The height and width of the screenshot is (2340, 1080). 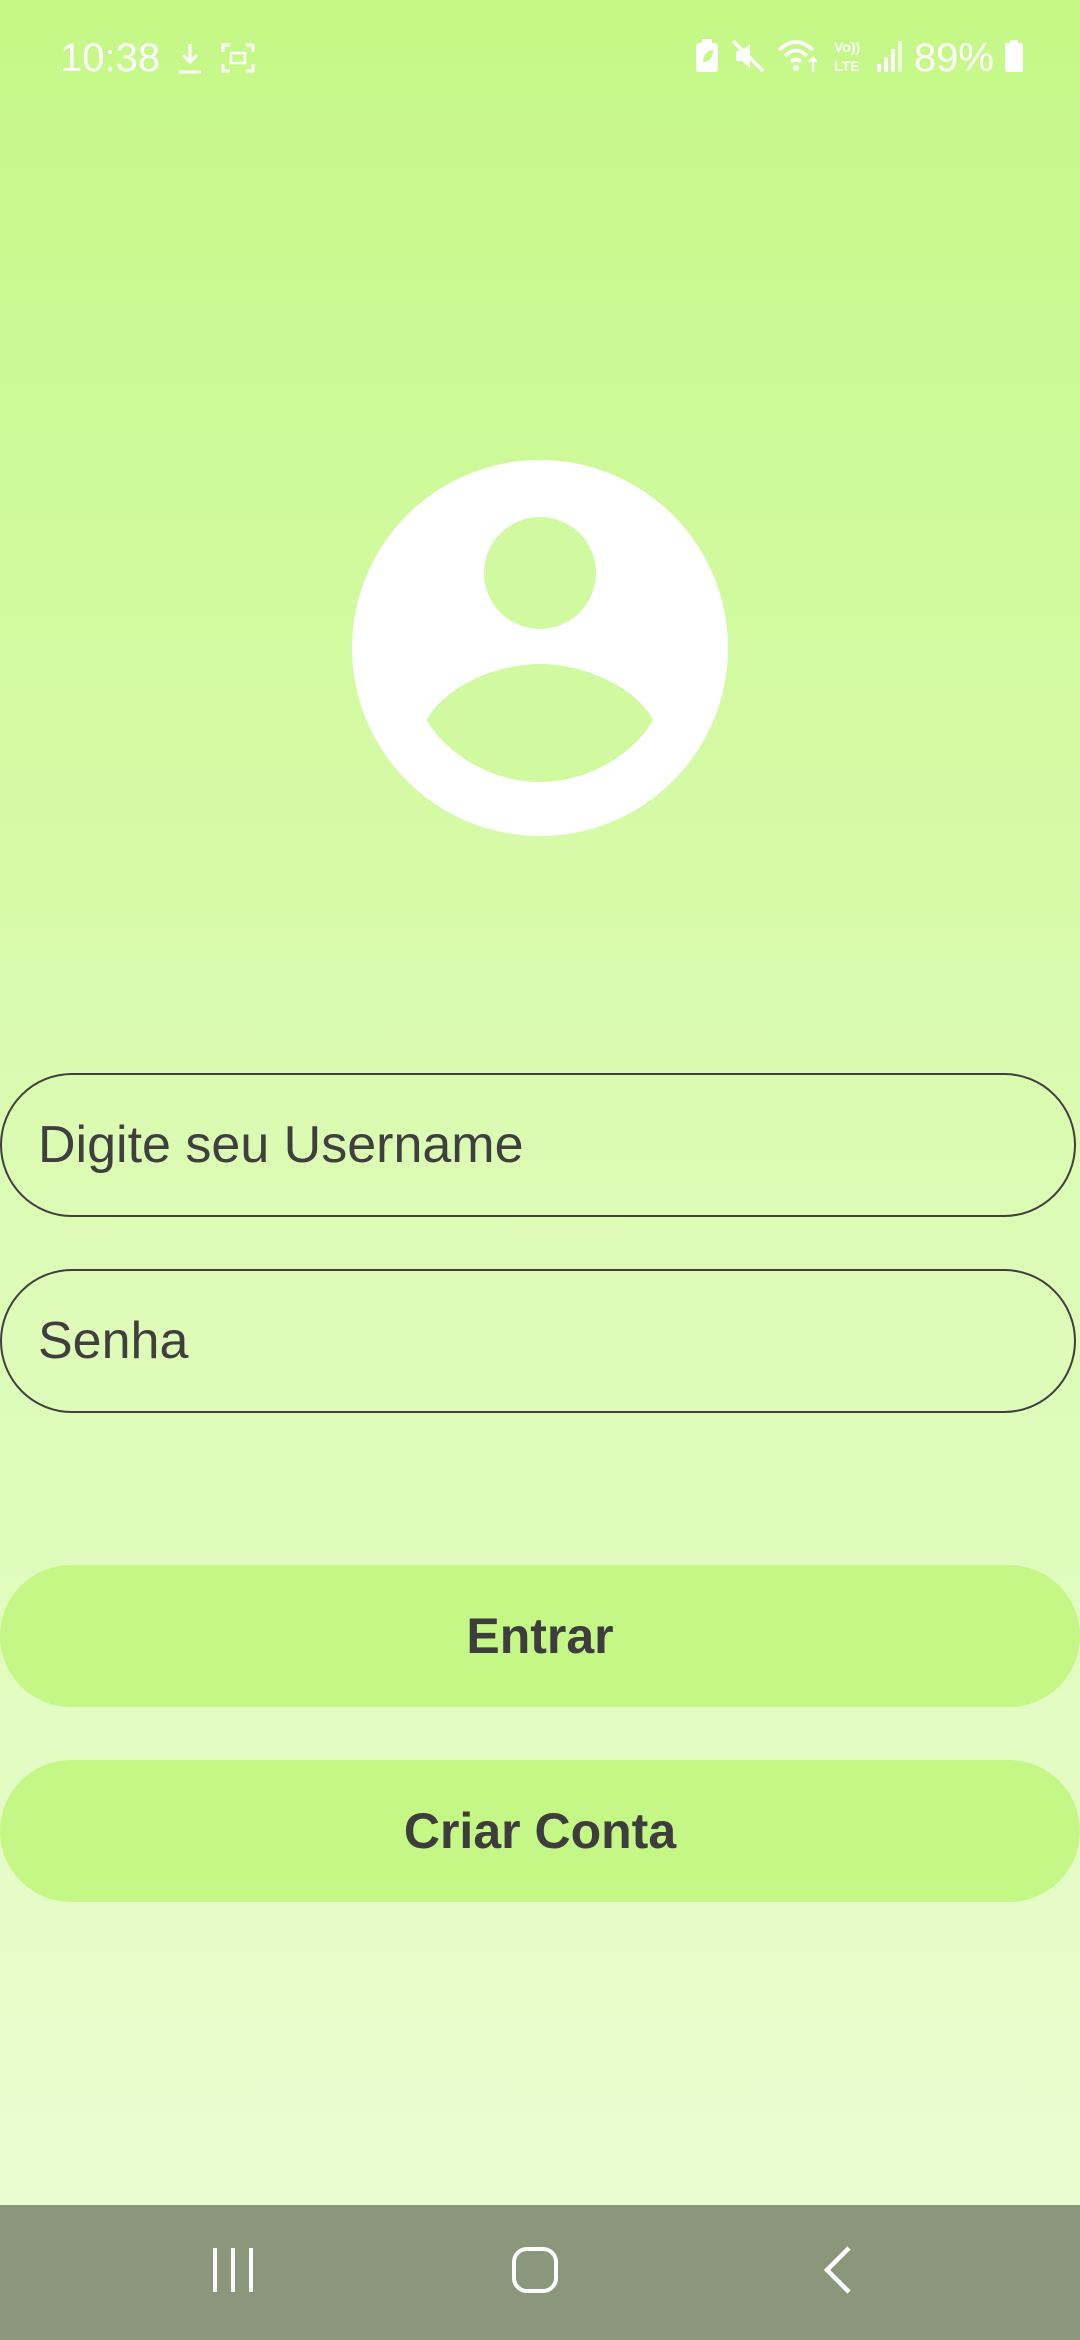 What do you see at coordinates (707, 58) in the screenshot?
I see `battery-saver-icon` at bounding box center [707, 58].